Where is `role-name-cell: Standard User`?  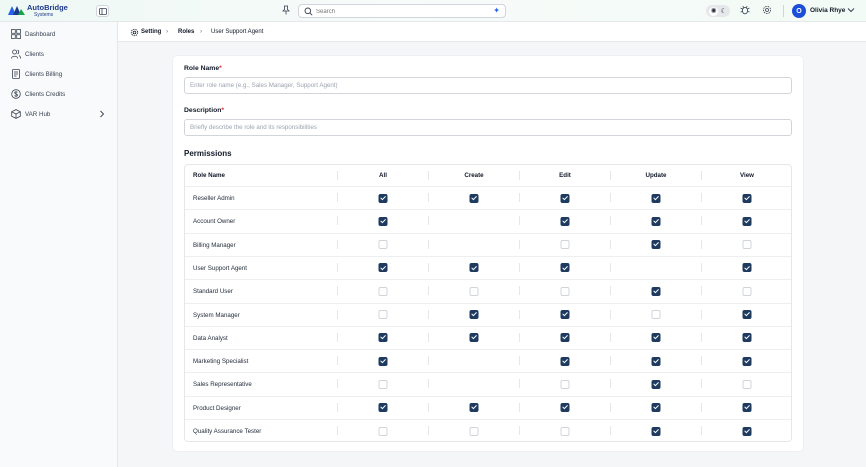 role-name-cell: Standard User is located at coordinates (213, 292).